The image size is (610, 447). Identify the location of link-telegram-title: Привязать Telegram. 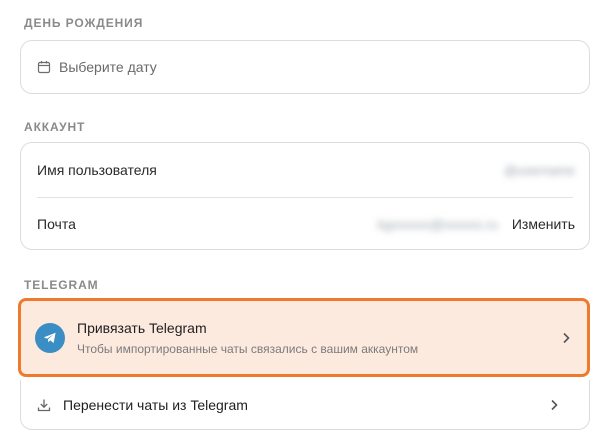
(142, 327).